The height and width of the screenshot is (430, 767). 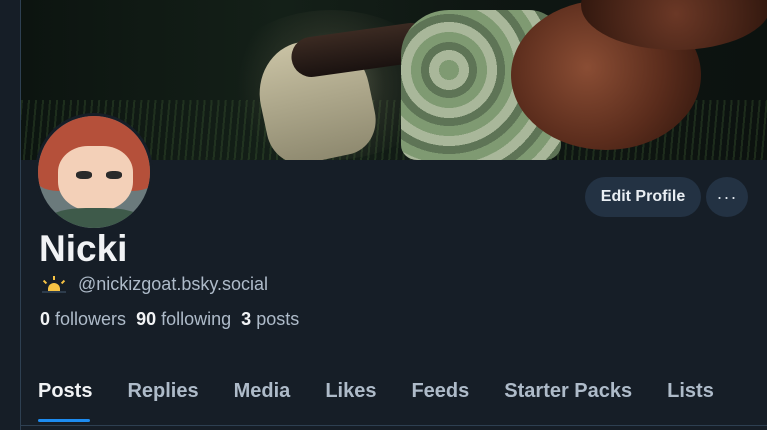 I want to click on tab-replies: Replies, so click(x=162, y=391).